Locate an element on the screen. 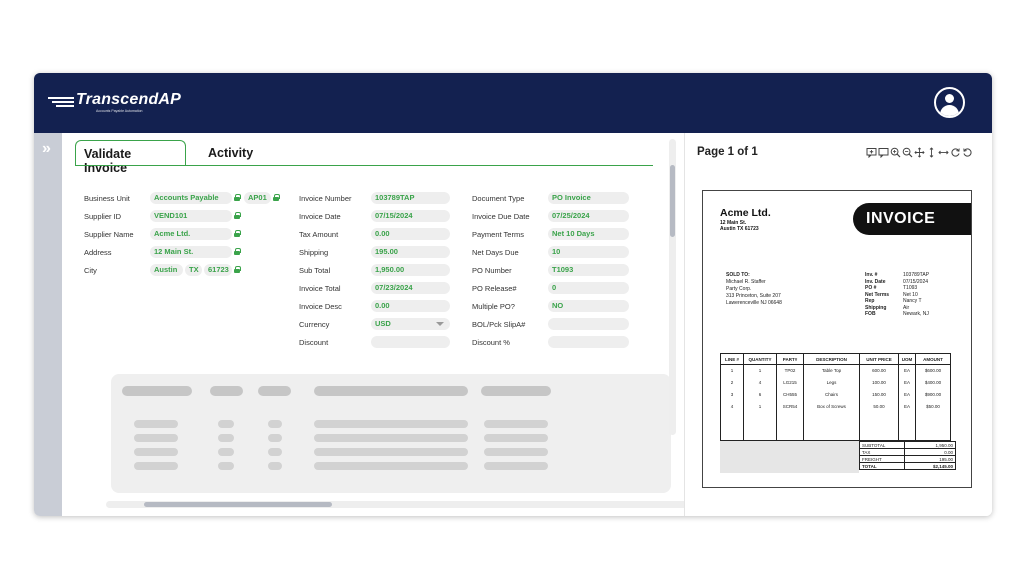 This screenshot has height=567, width=1024. po-release-input: 0 is located at coordinates (588, 288).